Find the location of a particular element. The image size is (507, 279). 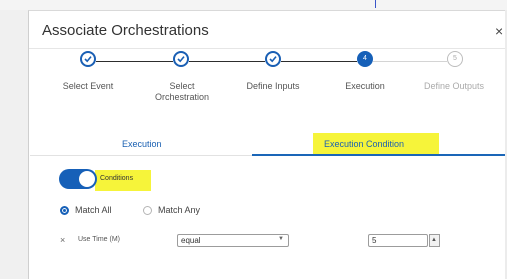

step-4-current: 4 is located at coordinates (365, 59).